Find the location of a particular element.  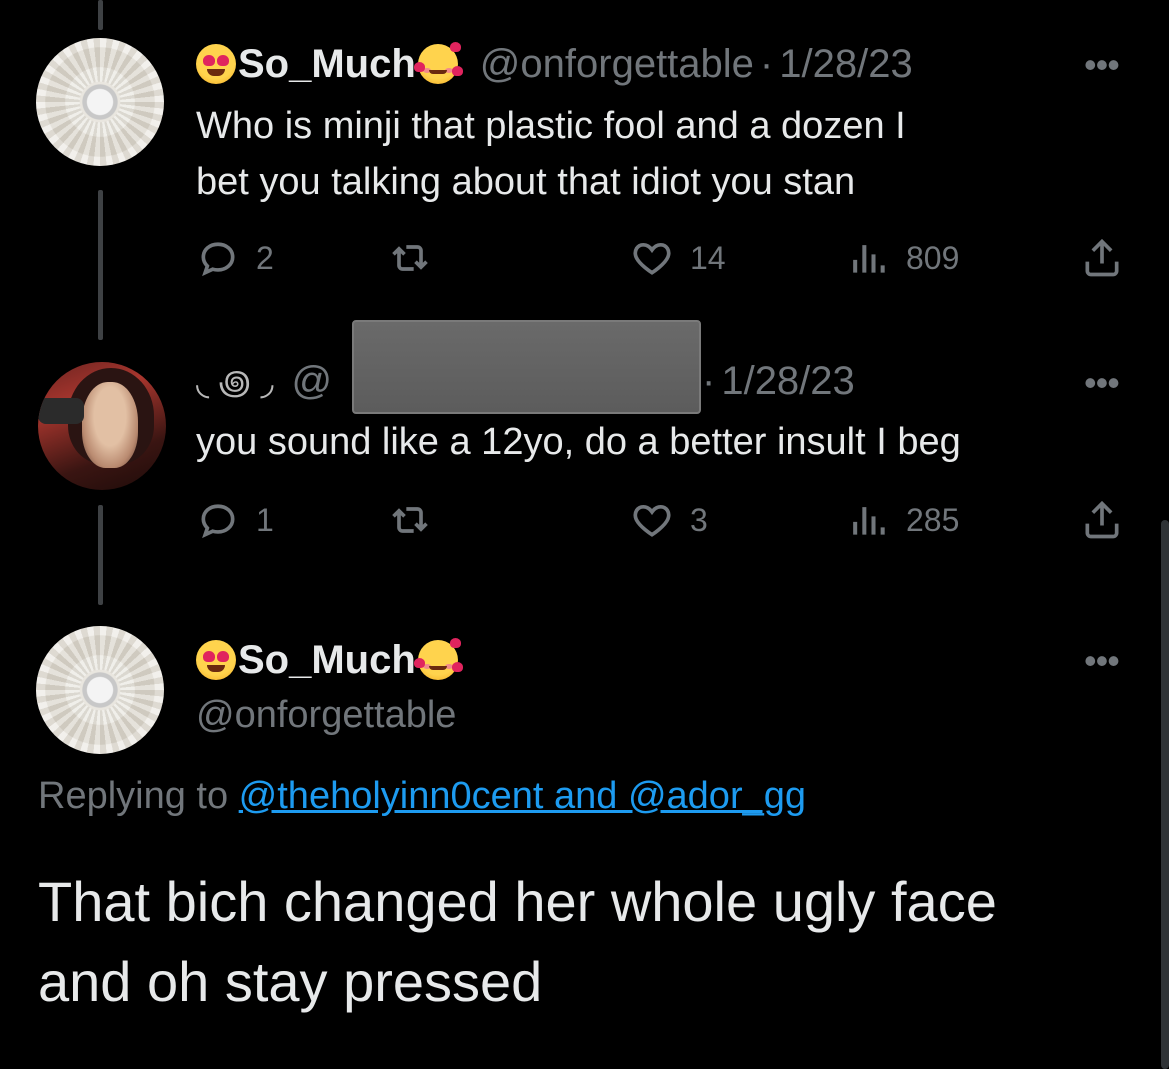

tweet1-header: So_Much @onforgettable · 1/28/23 is located at coordinates (554, 64).